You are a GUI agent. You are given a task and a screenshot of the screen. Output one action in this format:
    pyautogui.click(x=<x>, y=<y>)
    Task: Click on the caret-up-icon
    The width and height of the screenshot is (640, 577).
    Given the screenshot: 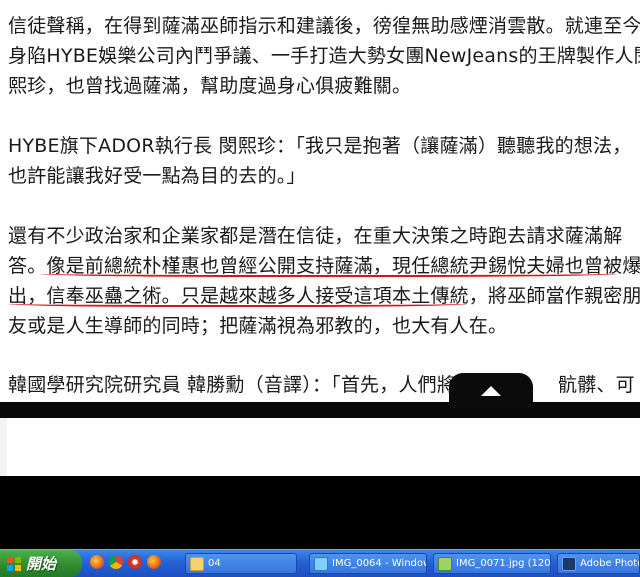 What is the action you would take?
    pyautogui.click(x=491, y=391)
    